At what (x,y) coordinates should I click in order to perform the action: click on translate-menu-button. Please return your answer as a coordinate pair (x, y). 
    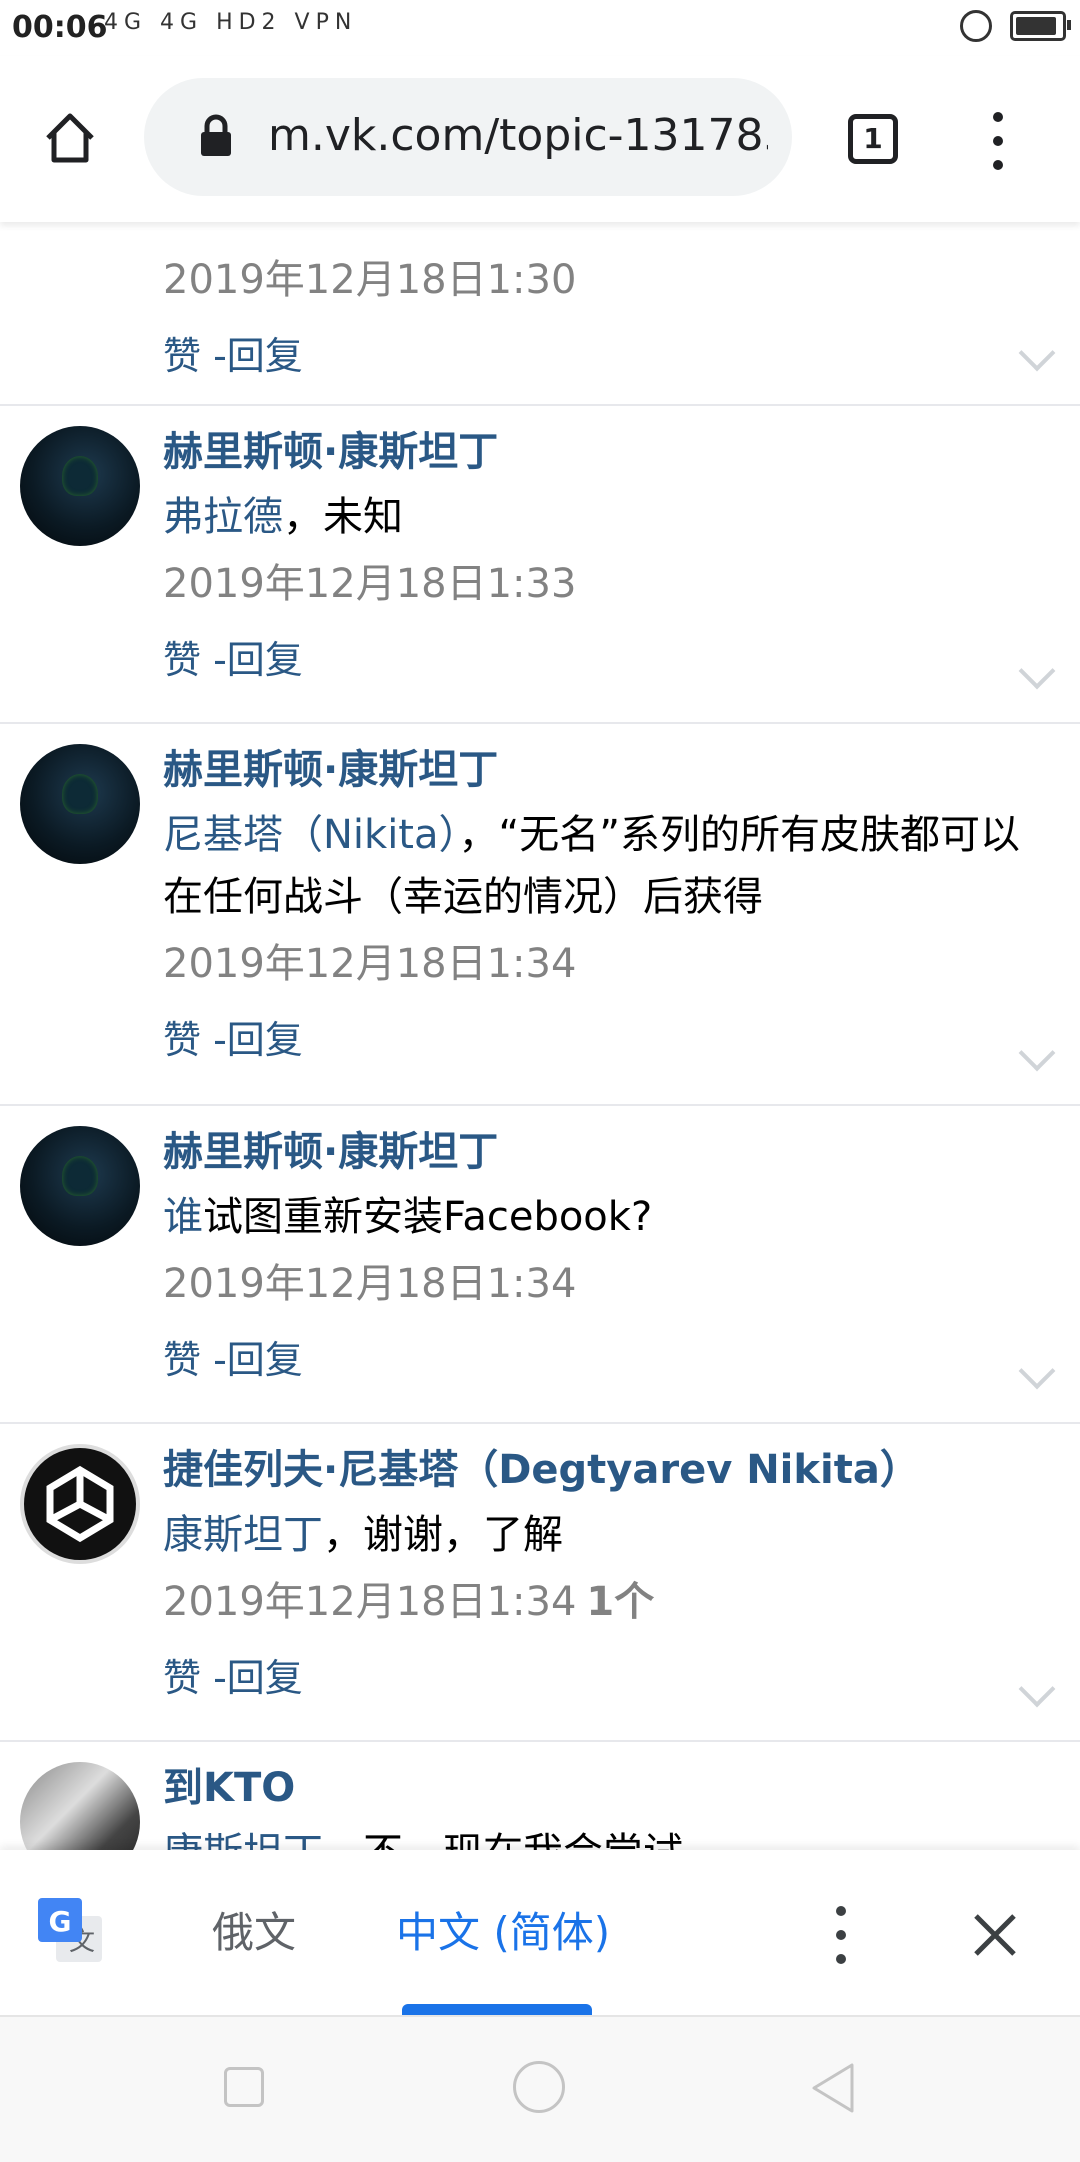
    Looking at the image, I should click on (841, 1936).